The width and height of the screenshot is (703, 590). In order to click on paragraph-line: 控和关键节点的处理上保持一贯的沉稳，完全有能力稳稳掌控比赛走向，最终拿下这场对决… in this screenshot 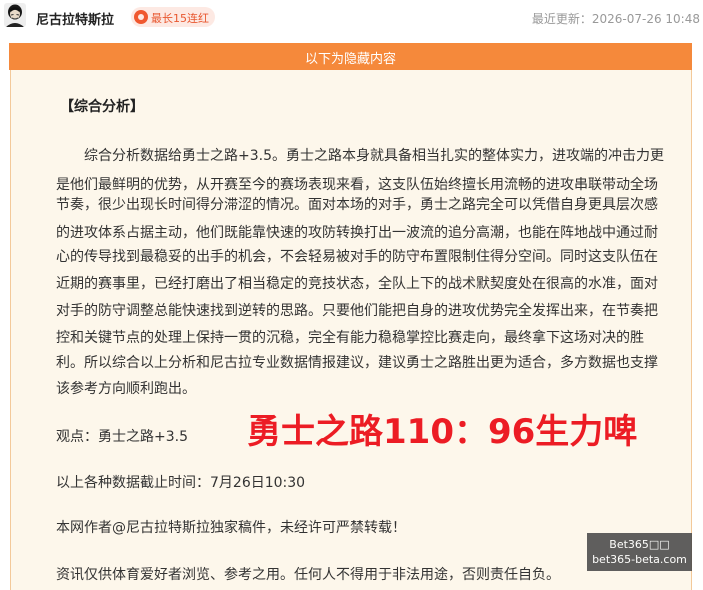, I will do `click(350, 338)`.